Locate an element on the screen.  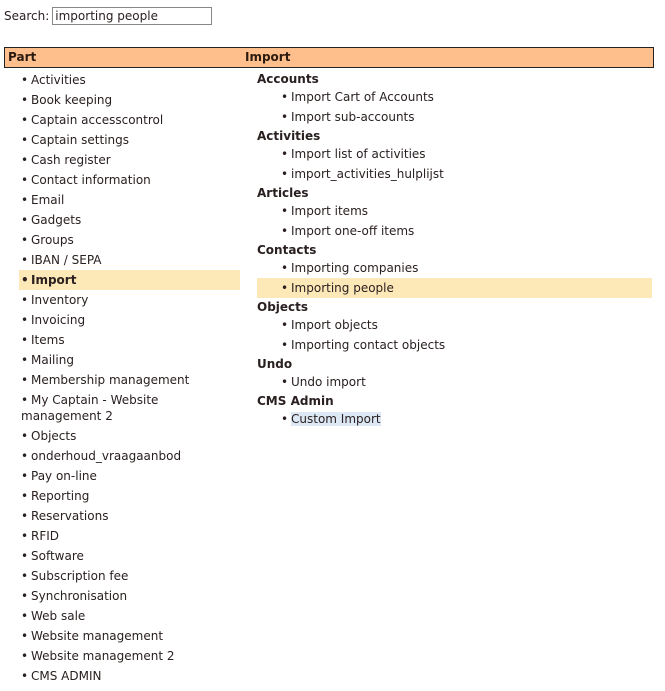
import-item: • Custom Import is located at coordinates (454, 419).